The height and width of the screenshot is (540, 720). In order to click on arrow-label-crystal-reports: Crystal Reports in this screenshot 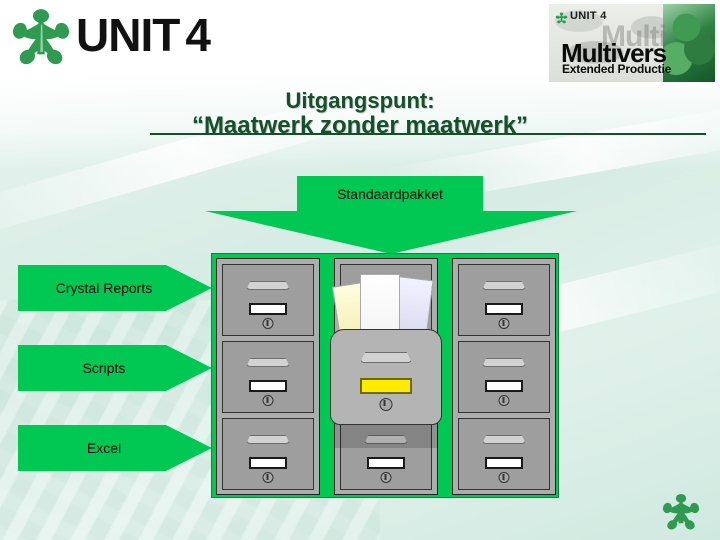, I will do `click(104, 288)`.